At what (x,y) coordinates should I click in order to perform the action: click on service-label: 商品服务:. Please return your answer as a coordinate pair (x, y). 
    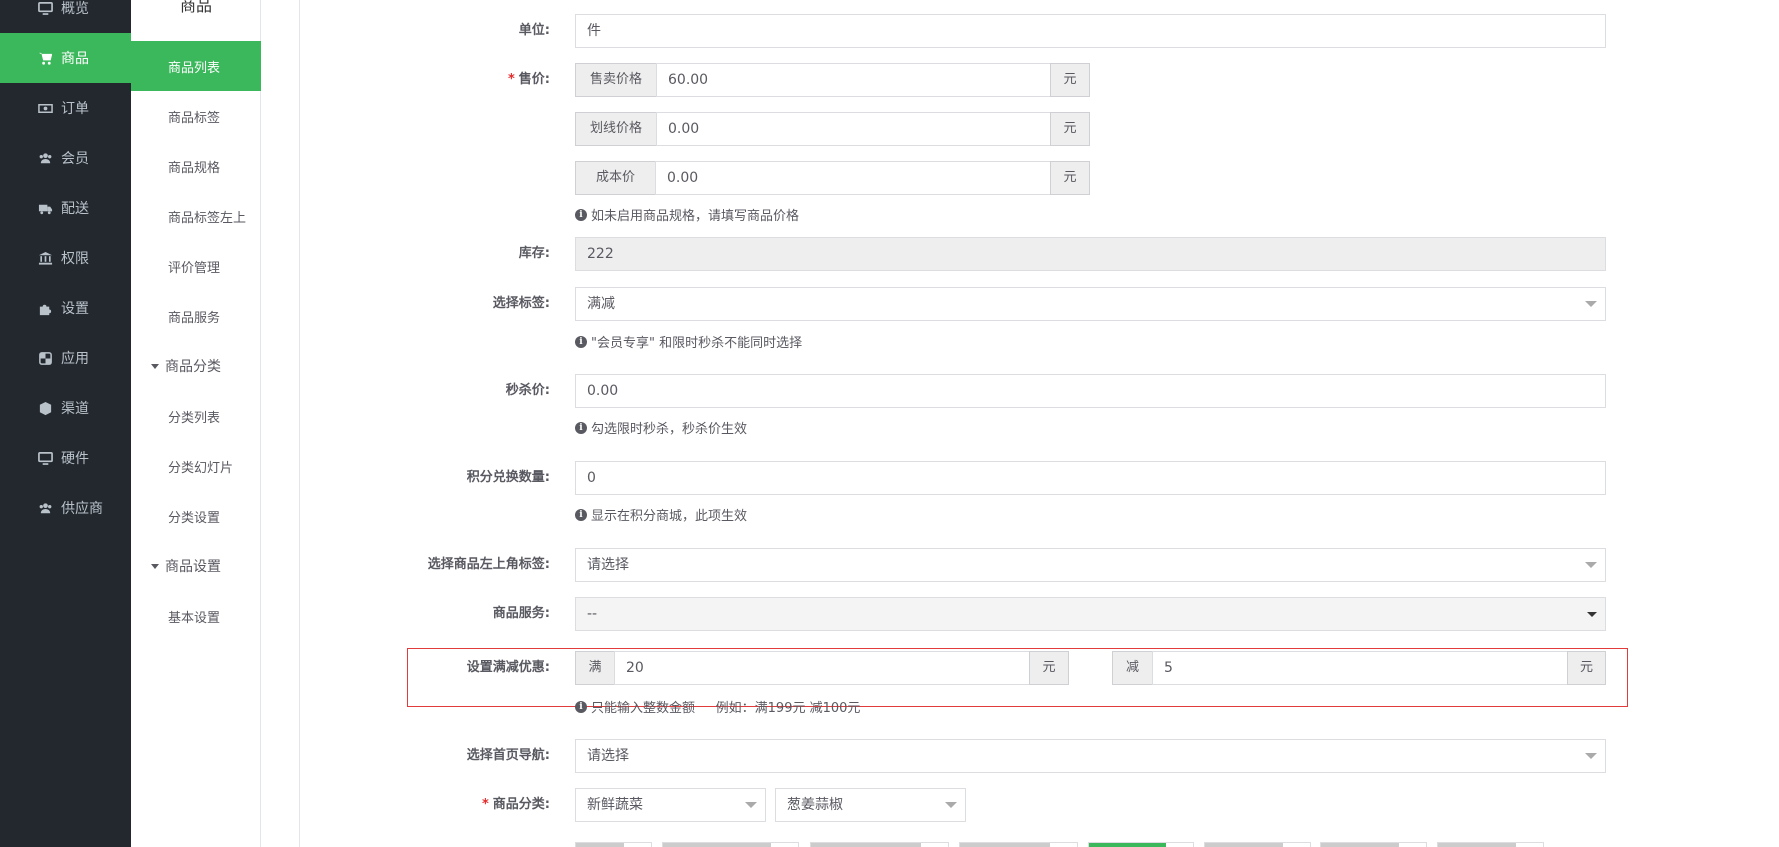
    Looking at the image, I should click on (521, 613).